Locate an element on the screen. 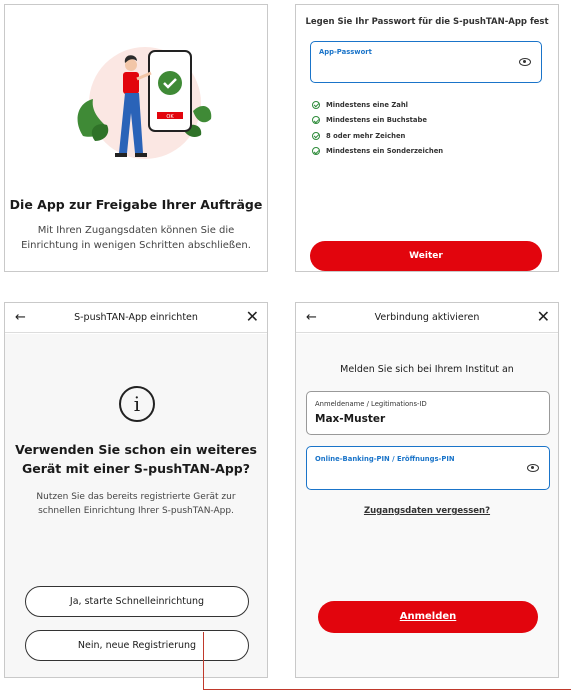 This screenshot has height=696, width=571. login-header: ← Verbindung aktivieren ✕ is located at coordinates (427, 318).